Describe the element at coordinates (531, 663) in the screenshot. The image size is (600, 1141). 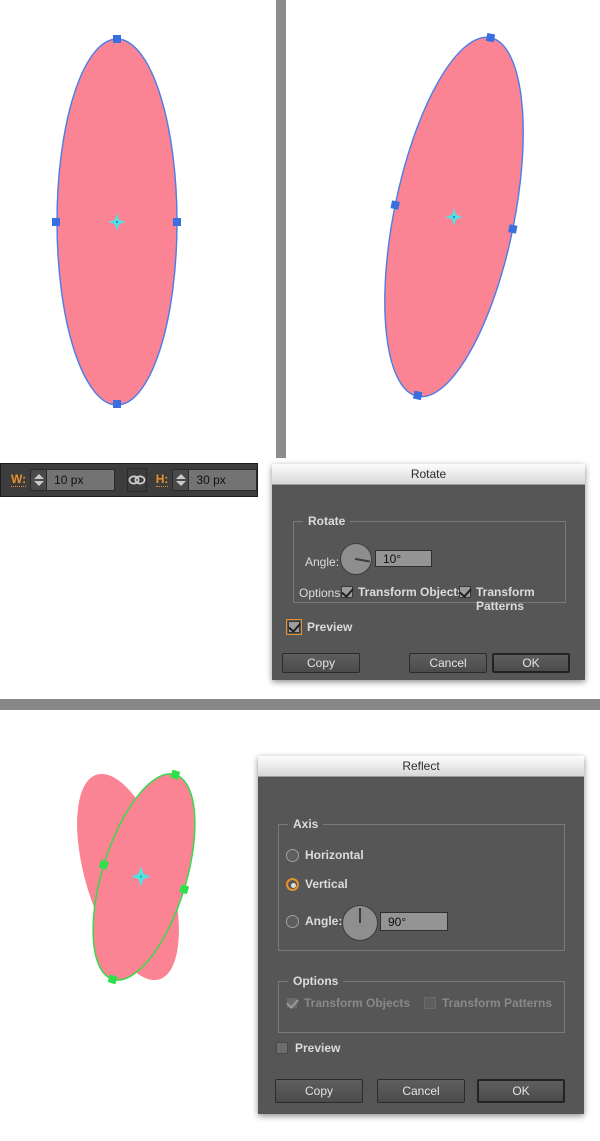
I see `rotate-ok-button: OK` at that location.